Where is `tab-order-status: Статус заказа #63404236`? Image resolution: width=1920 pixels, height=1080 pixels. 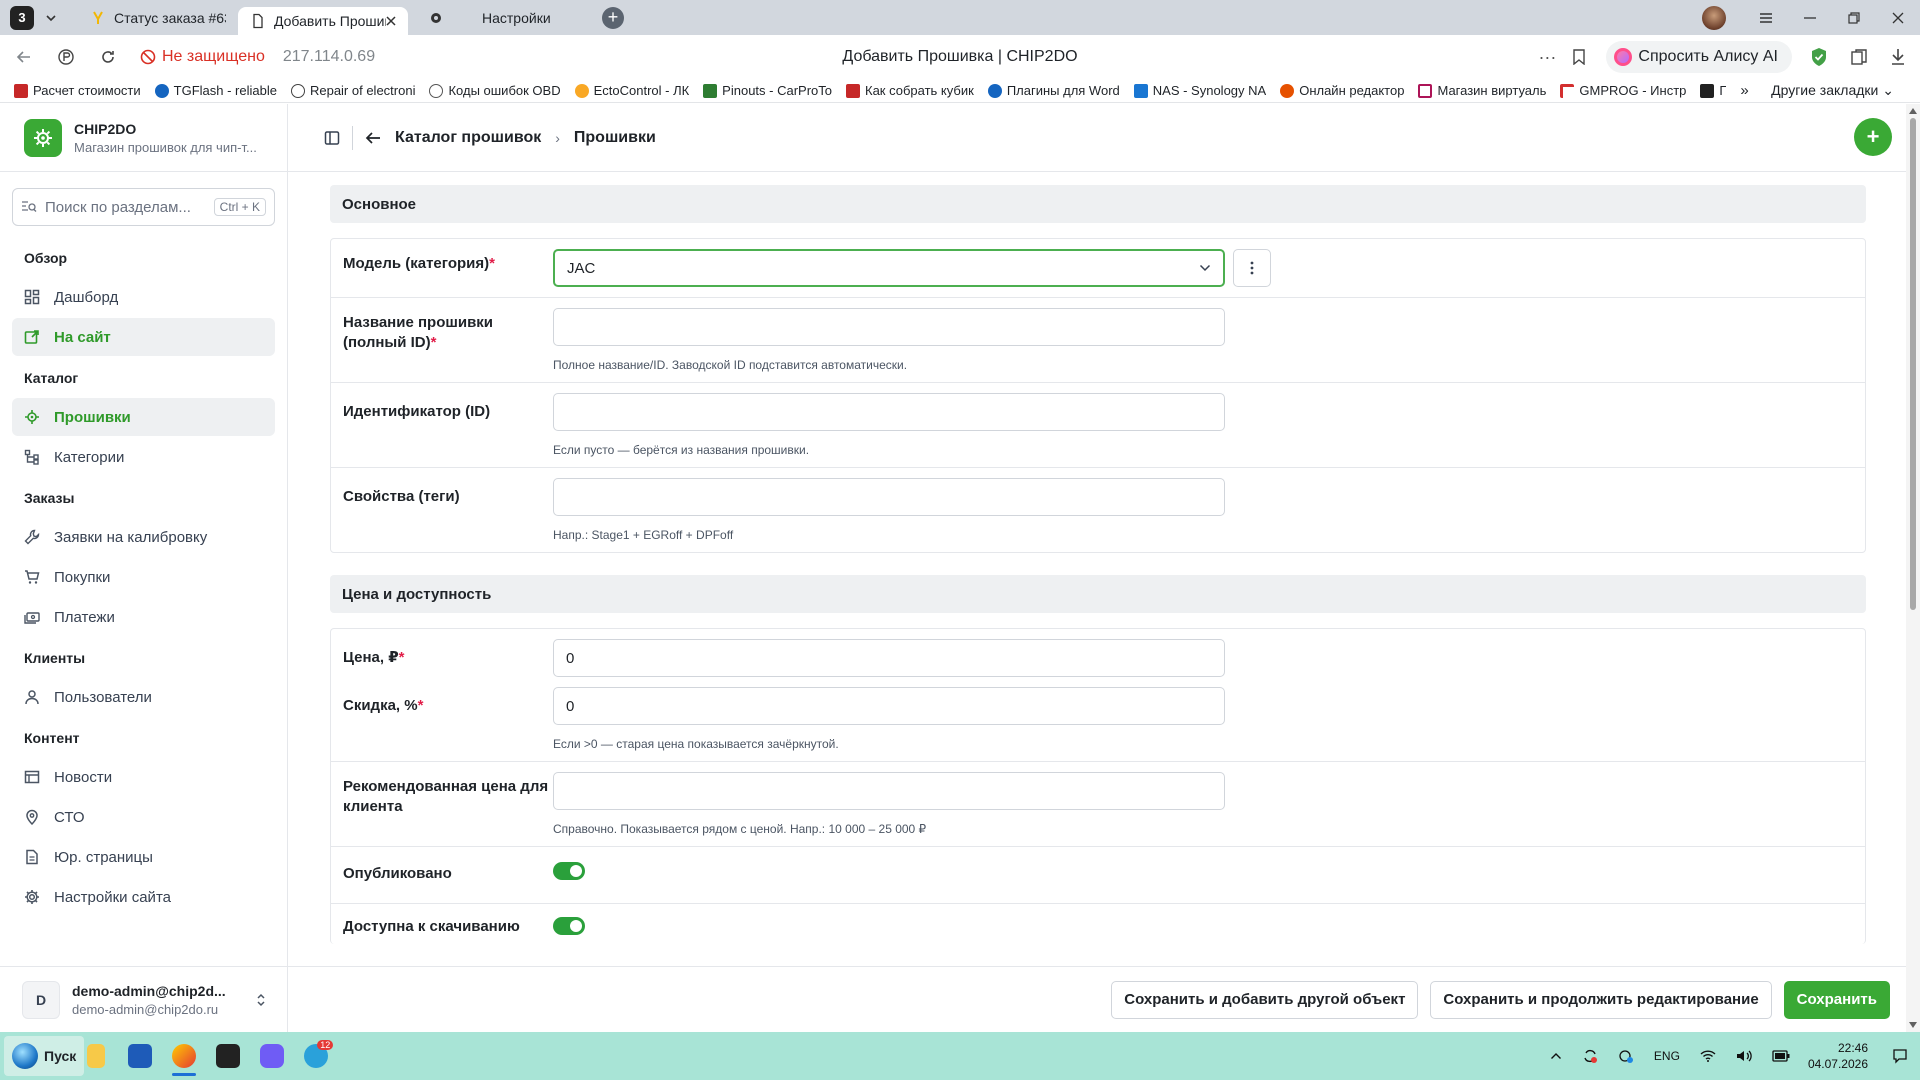
tab-order-status: Статус заказа #63404236 is located at coordinates (158, 18).